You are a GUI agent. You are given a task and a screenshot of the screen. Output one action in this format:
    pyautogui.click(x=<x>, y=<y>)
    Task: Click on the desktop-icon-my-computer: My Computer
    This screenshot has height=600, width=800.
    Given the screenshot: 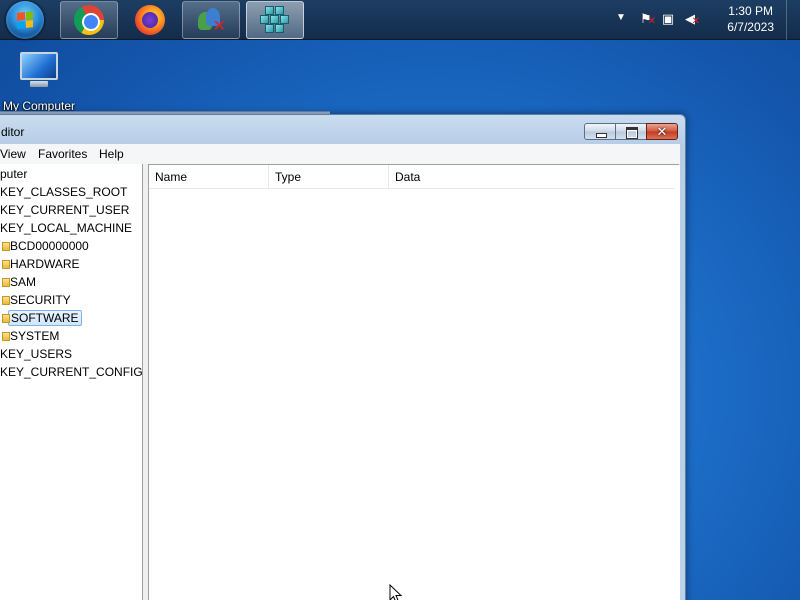 What is the action you would take?
    pyautogui.click(x=40, y=81)
    